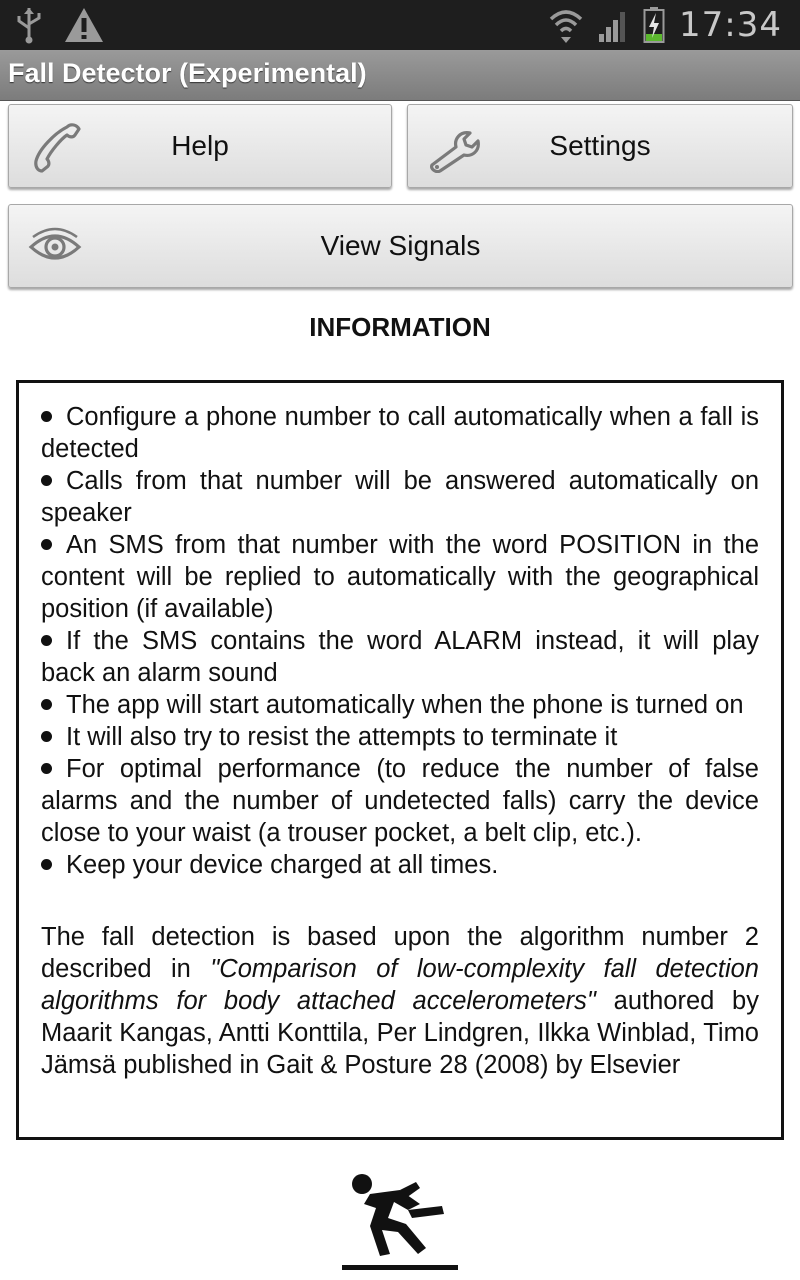 The width and height of the screenshot is (800, 1280). What do you see at coordinates (400, 1222) in the screenshot?
I see `falling-person-icon` at bounding box center [400, 1222].